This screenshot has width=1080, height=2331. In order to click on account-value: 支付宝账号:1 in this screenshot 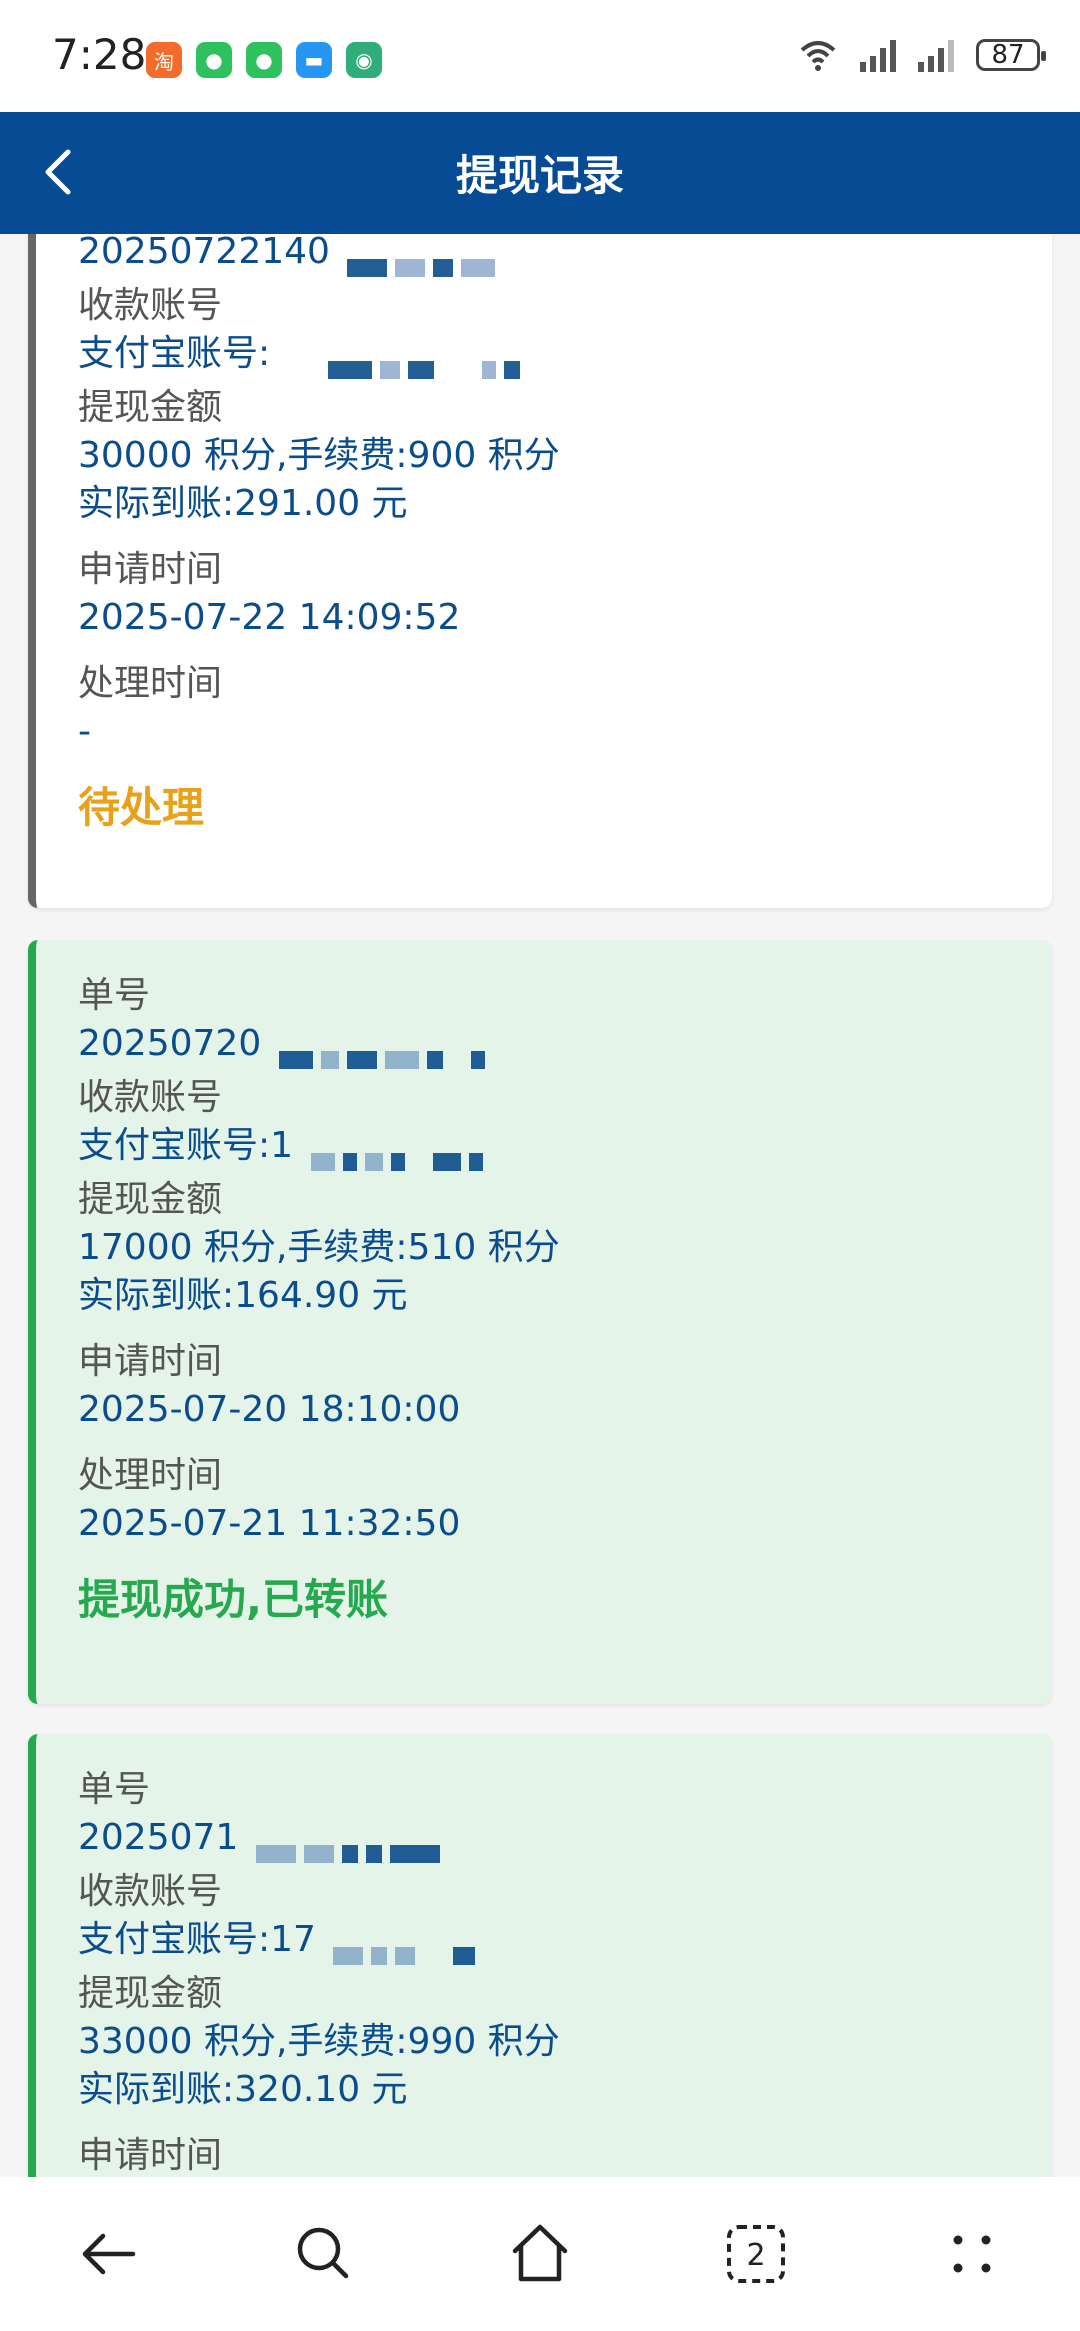, I will do `click(565, 1146)`.